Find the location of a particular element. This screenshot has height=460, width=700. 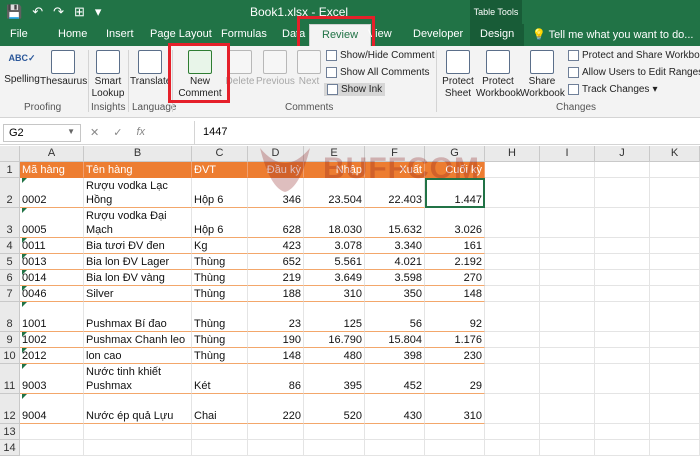

table-header-cell: Nhập is located at coordinates (334, 170).